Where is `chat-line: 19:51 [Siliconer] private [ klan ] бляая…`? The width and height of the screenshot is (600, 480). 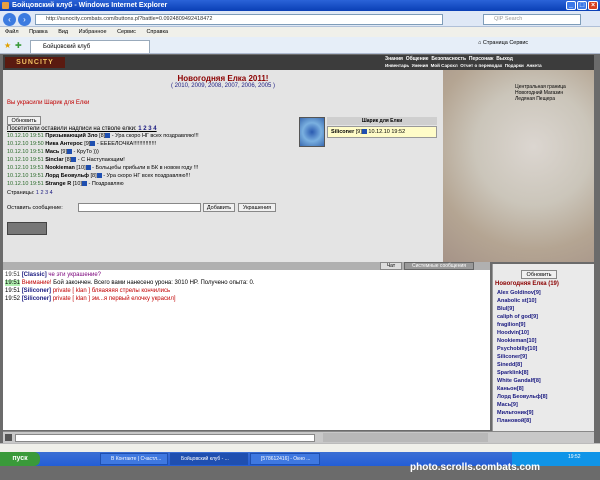
chat-line: 19:51 [Siliconer] private [ klan ] бляая… is located at coordinates (88, 291).